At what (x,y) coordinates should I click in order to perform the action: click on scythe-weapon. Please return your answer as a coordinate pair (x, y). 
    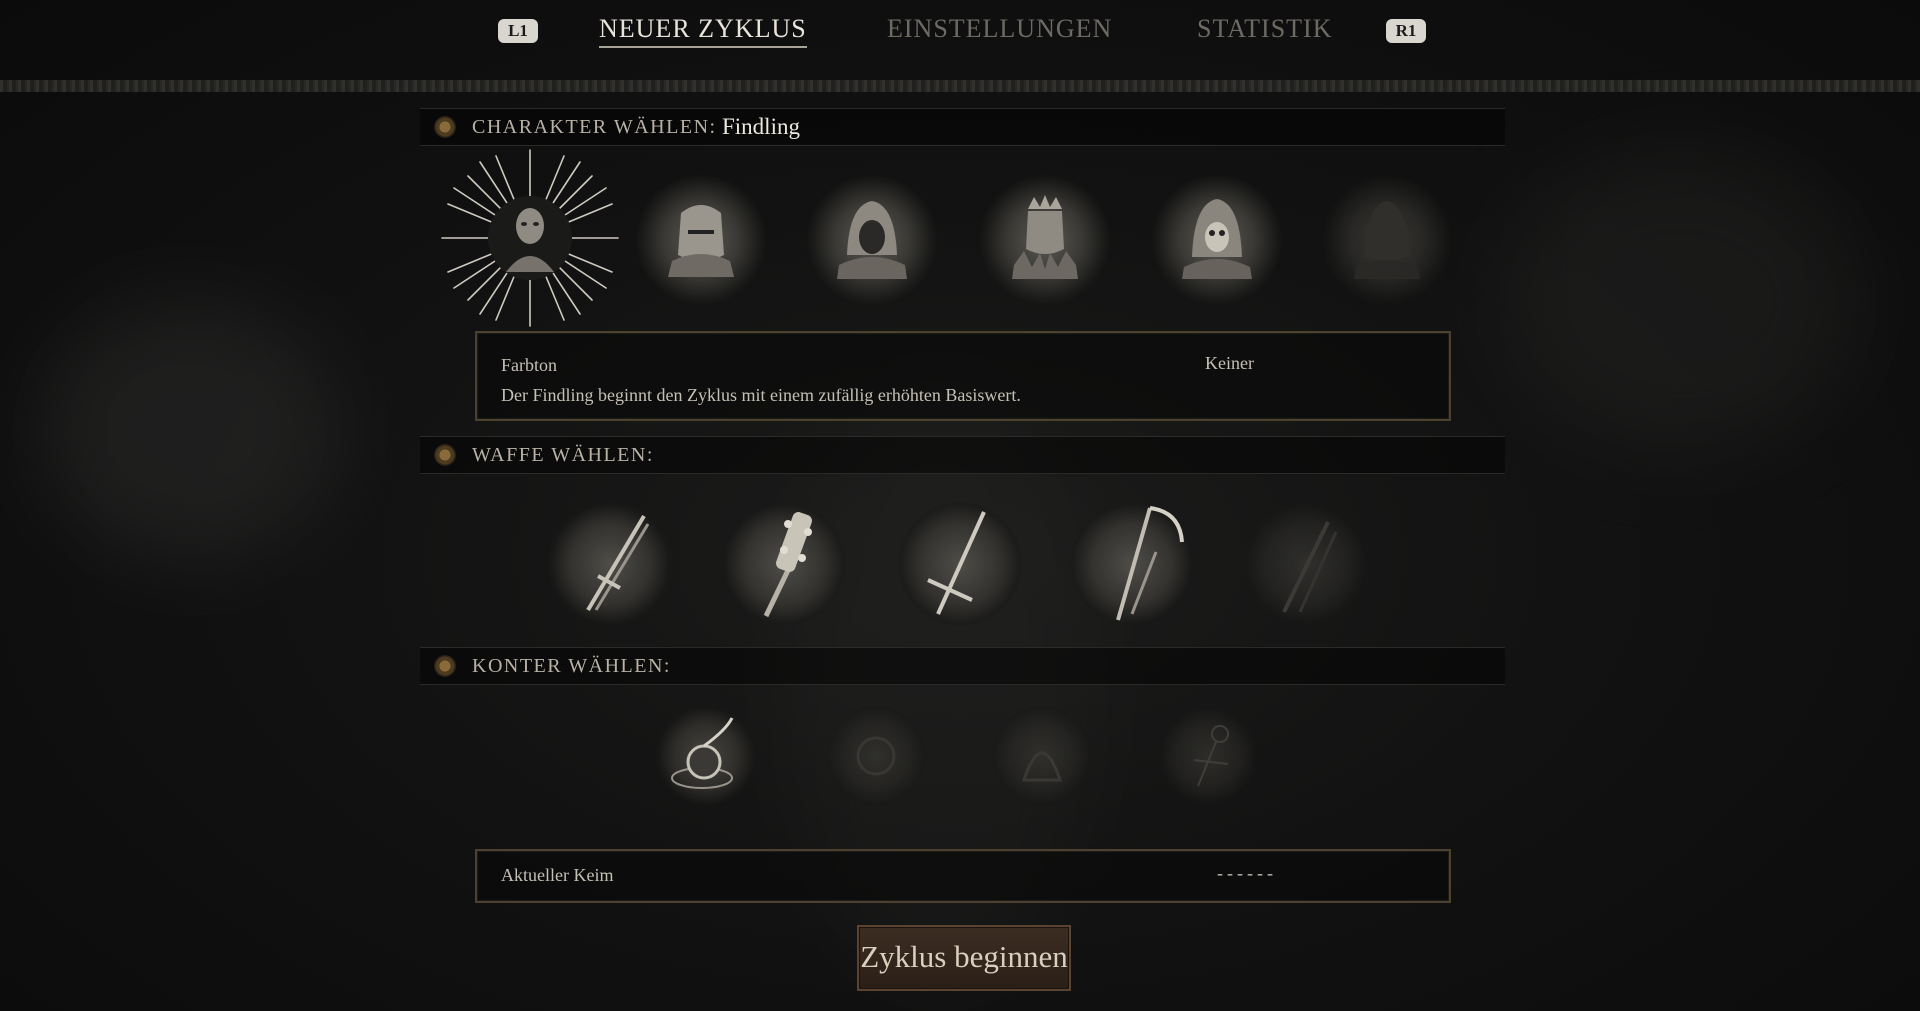
    Looking at the image, I should click on (1132, 564).